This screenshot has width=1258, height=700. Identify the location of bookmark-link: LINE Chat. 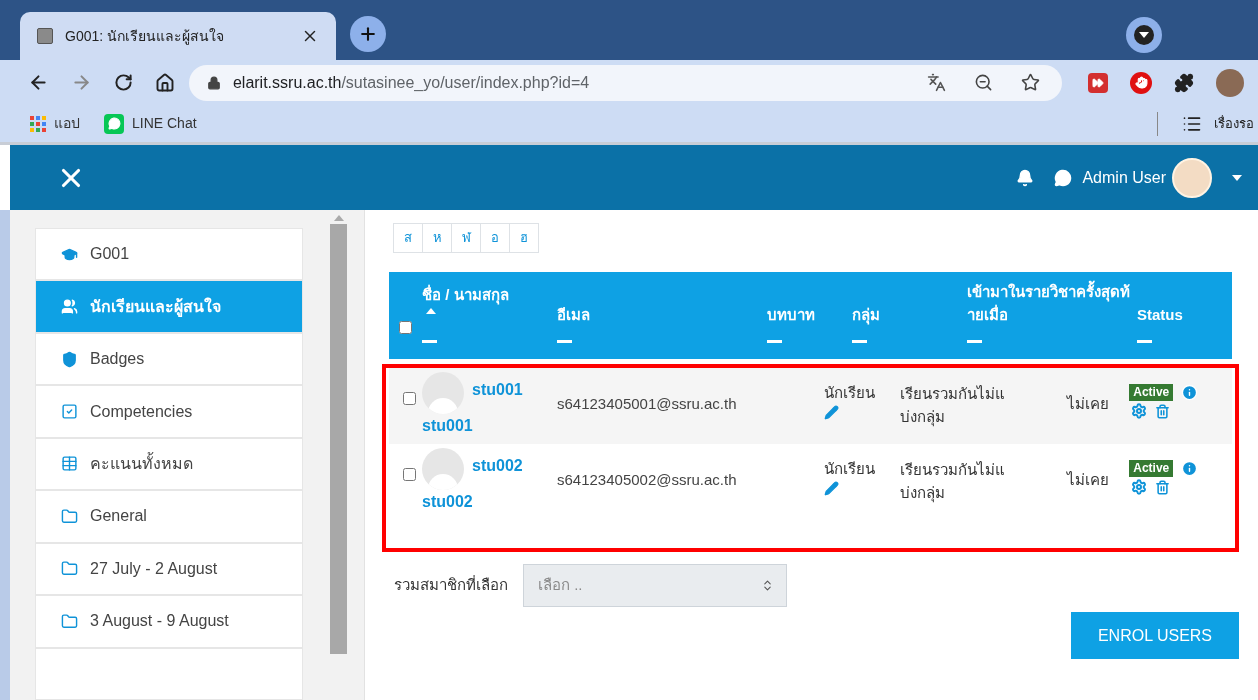
(164, 123).